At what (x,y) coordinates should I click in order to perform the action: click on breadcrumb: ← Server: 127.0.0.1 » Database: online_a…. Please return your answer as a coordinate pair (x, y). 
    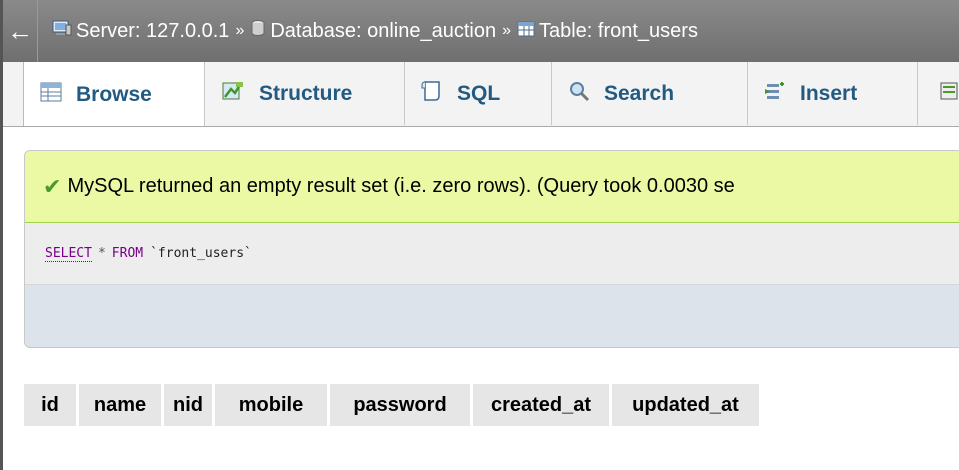
    Looking at the image, I should click on (481, 31).